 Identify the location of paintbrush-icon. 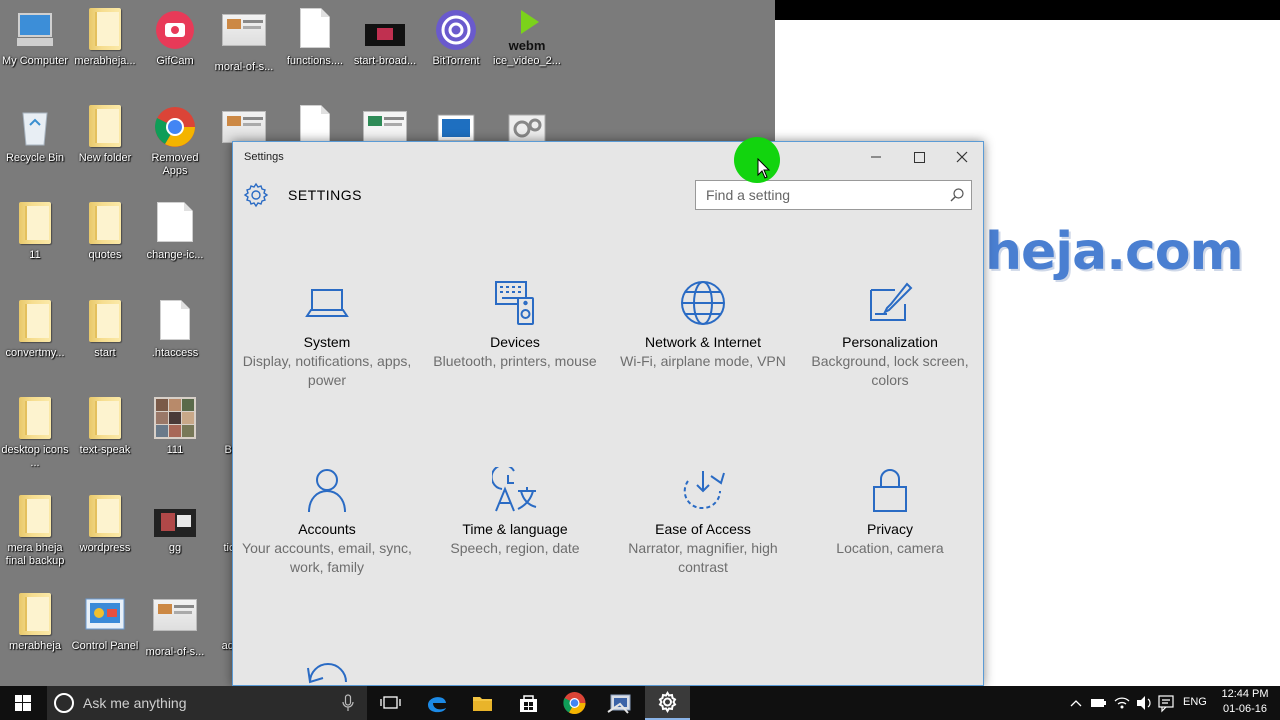
(891, 301).